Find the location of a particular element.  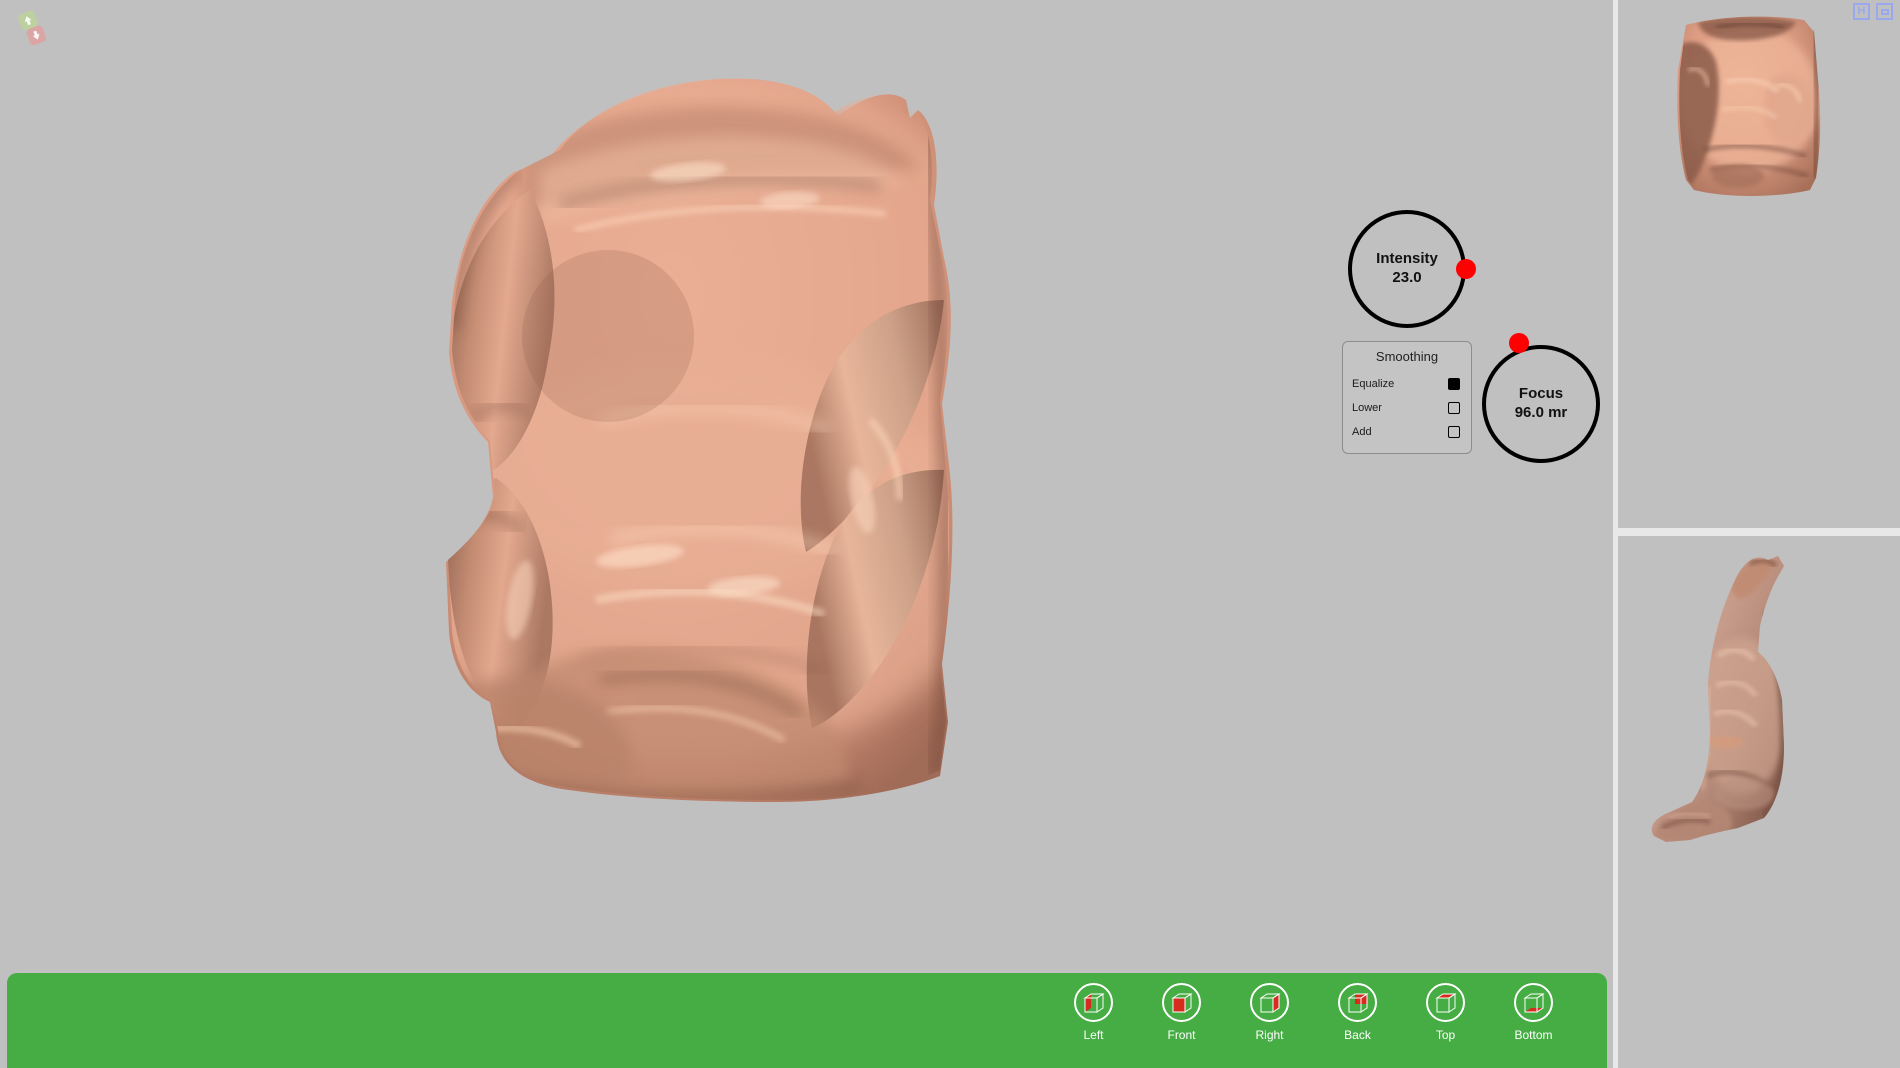

smoothing-option-label: Add is located at coordinates (1362, 432).